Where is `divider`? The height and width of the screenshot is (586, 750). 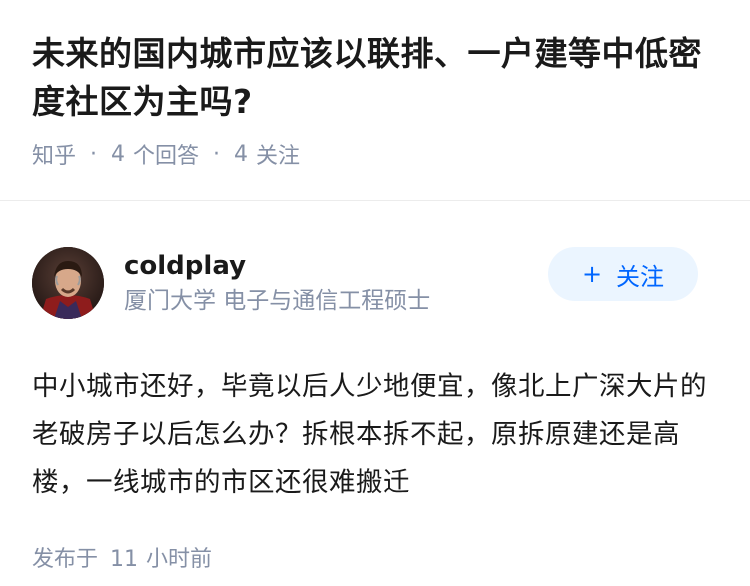
divider is located at coordinates (375, 200).